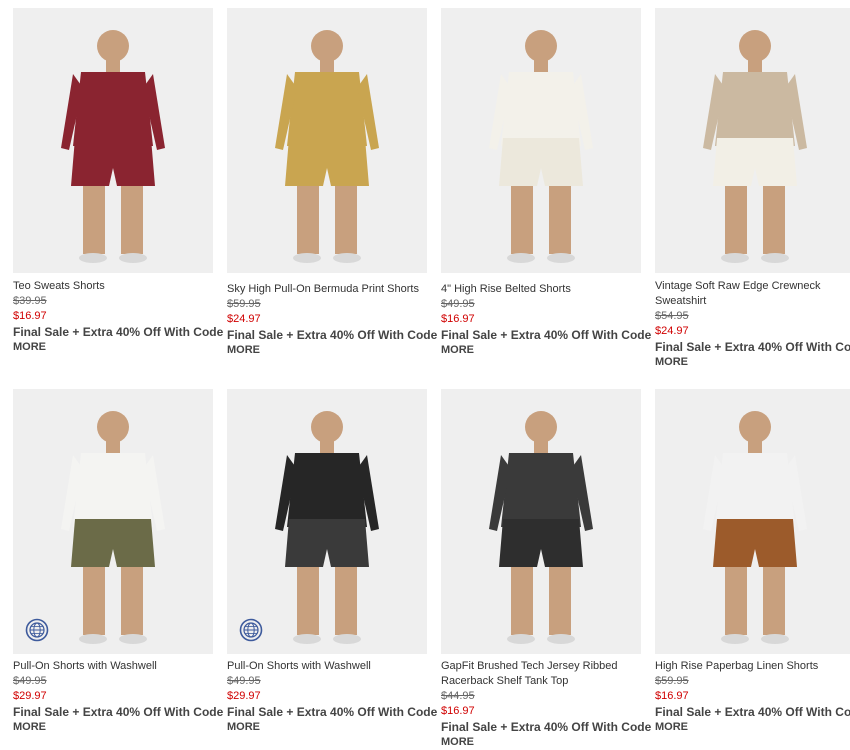 This screenshot has width=850, height=750. Describe the element at coordinates (672, 316) in the screenshot. I see `original-price: $54.95` at that location.